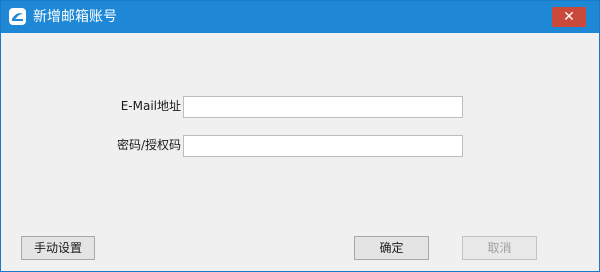 The height and width of the screenshot is (272, 600). I want to click on password-label: 密码/授权码, so click(148, 145).